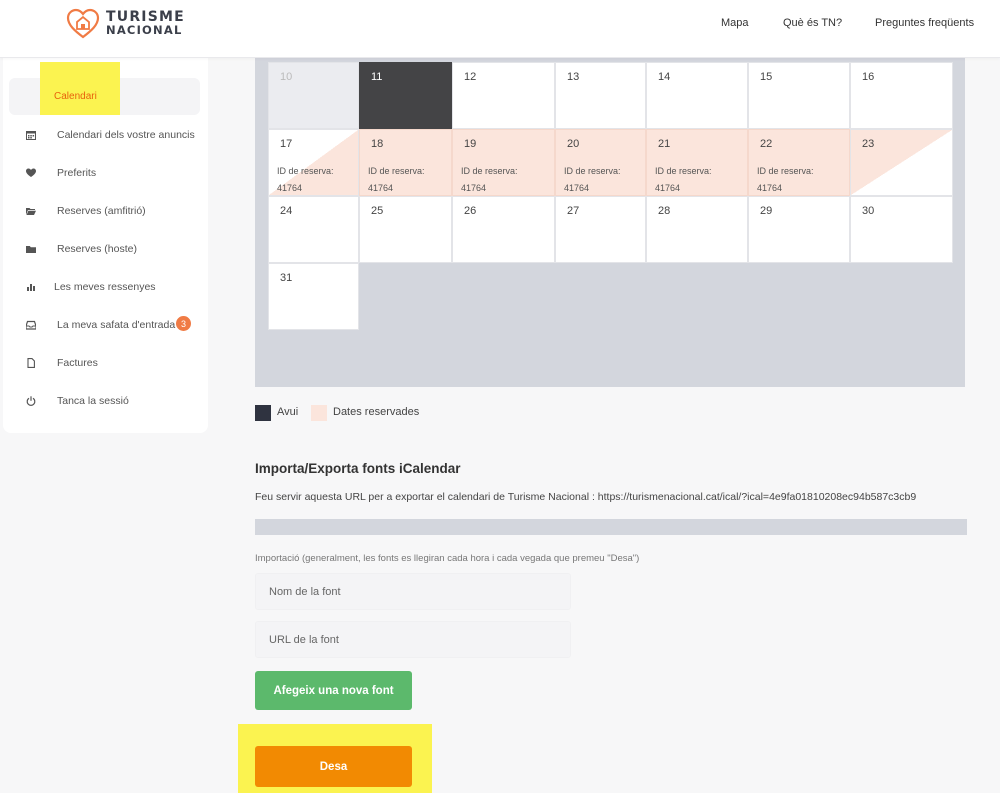 This screenshot has height=793, width=1000. I want to click on calendar-day-booked: 20 ID de reserva: 41764, so click(600, 162).